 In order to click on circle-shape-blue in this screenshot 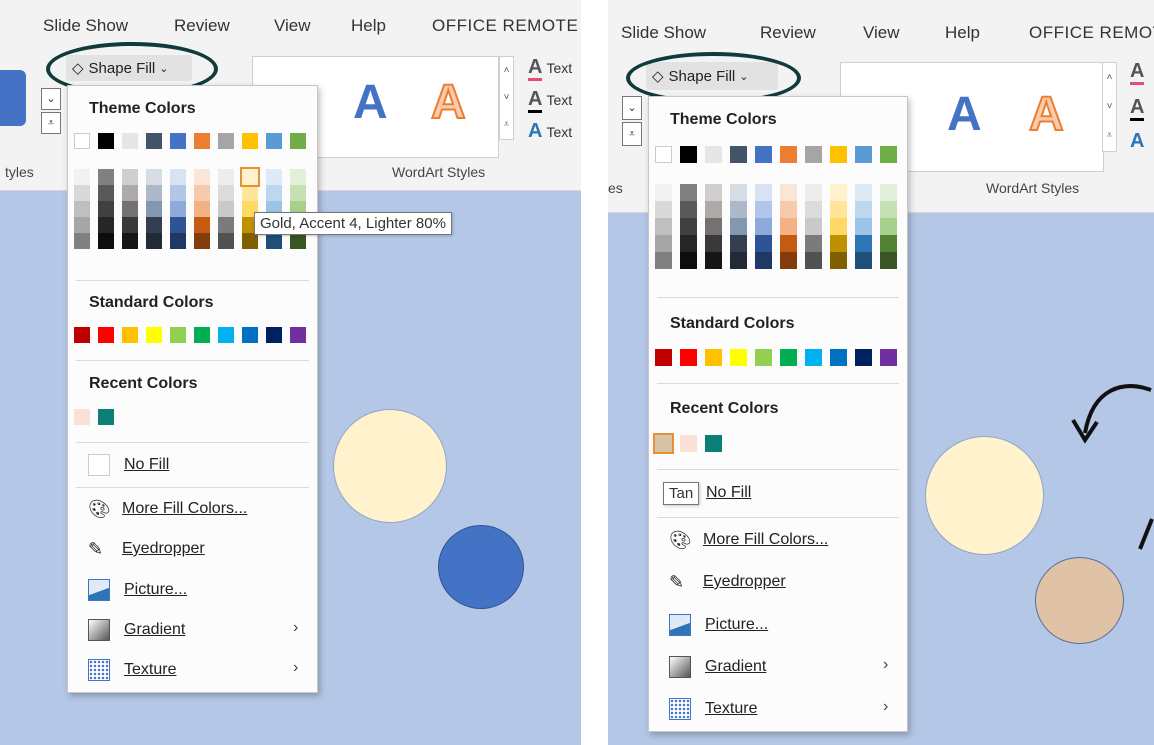, I will do `click(481, 567)`.